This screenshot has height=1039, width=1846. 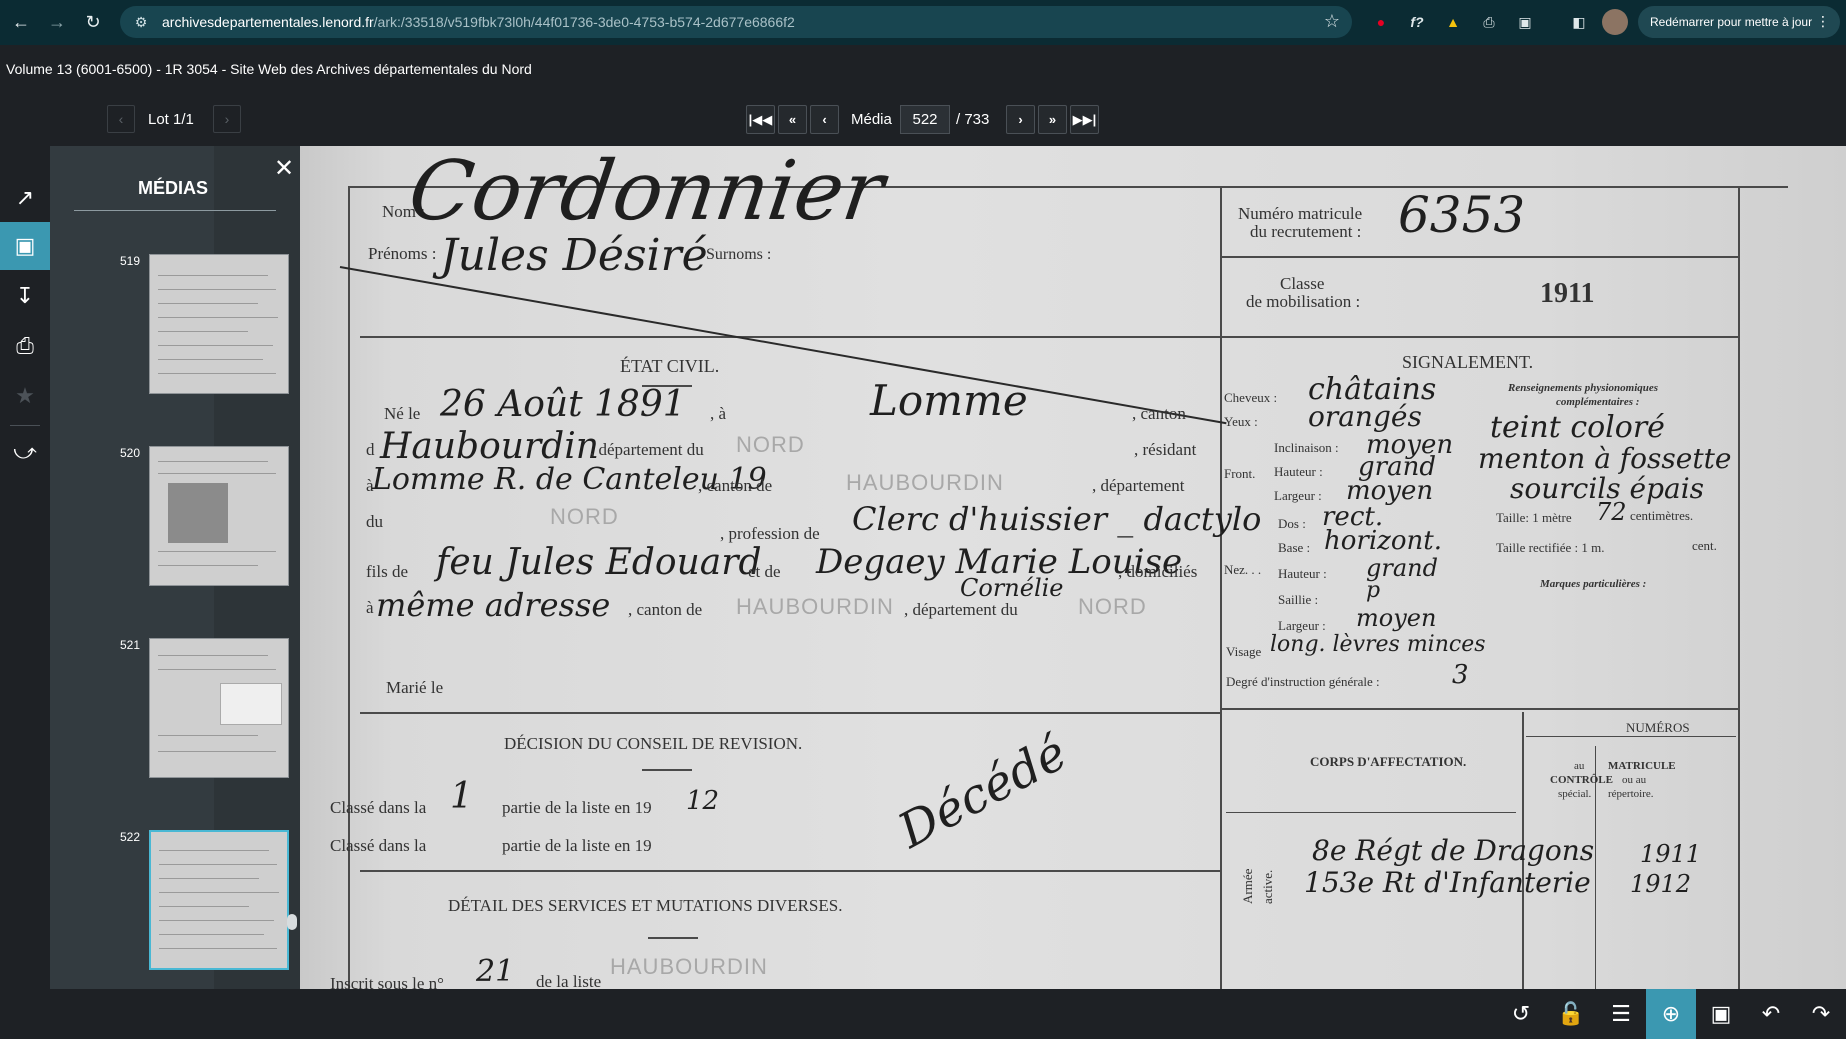 I want to click on decede-value: Décédé, so click(x=982, y=792).